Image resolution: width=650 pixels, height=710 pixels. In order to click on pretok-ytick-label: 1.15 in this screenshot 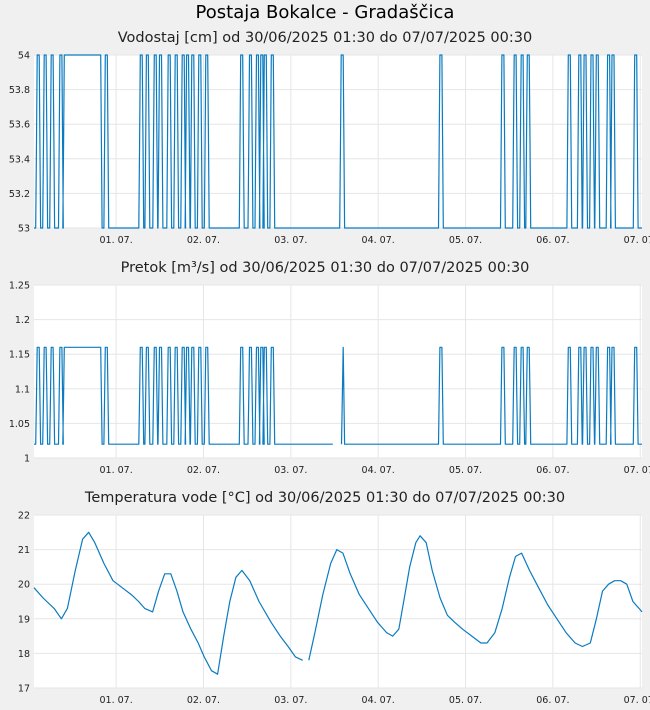, I will do `click(19, 355)`.